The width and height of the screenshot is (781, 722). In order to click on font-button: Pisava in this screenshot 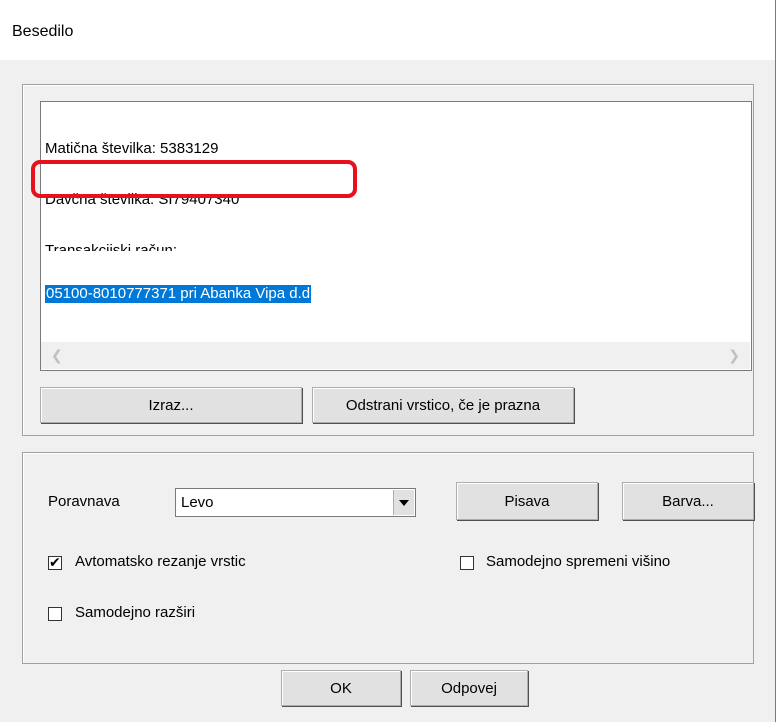, I will do `click(527, 501)`.